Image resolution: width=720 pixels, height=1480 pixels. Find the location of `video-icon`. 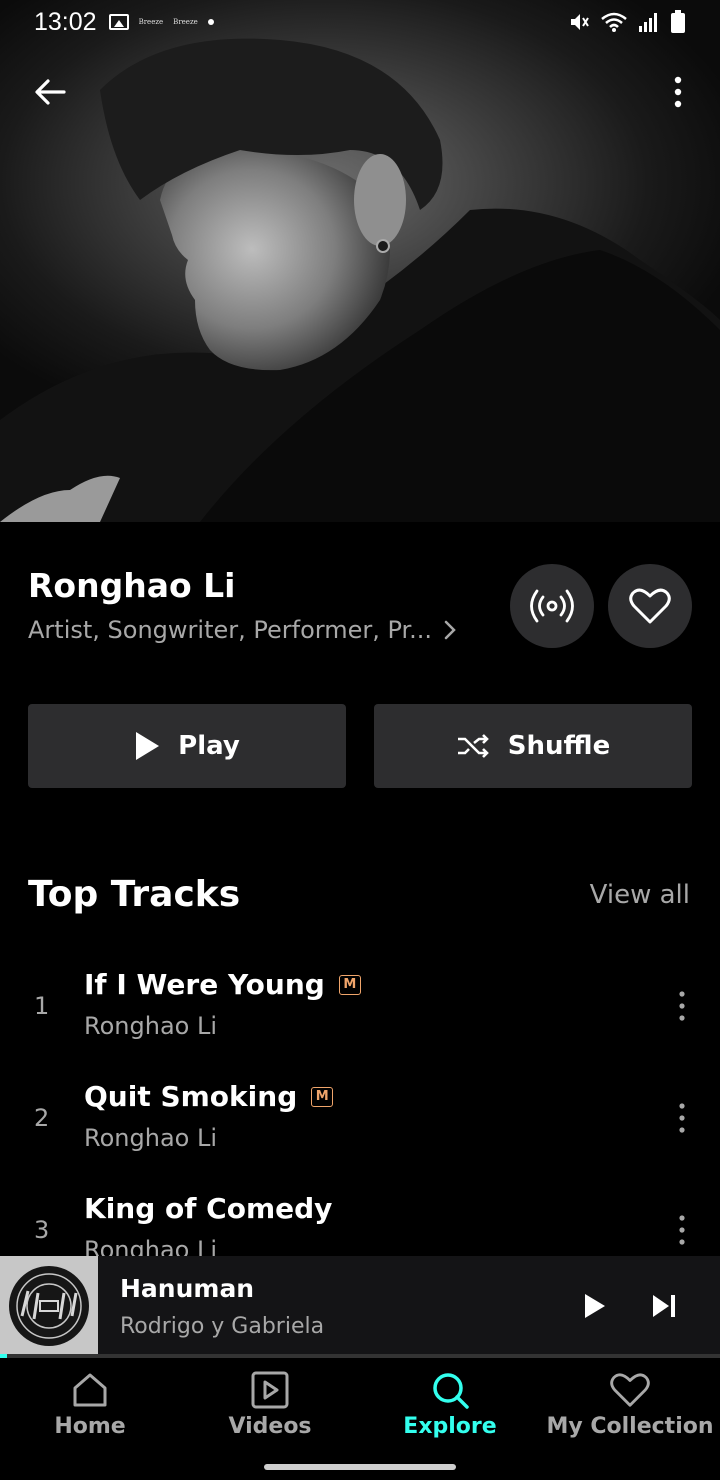

video-icon is located at coordinates (270, 1390).